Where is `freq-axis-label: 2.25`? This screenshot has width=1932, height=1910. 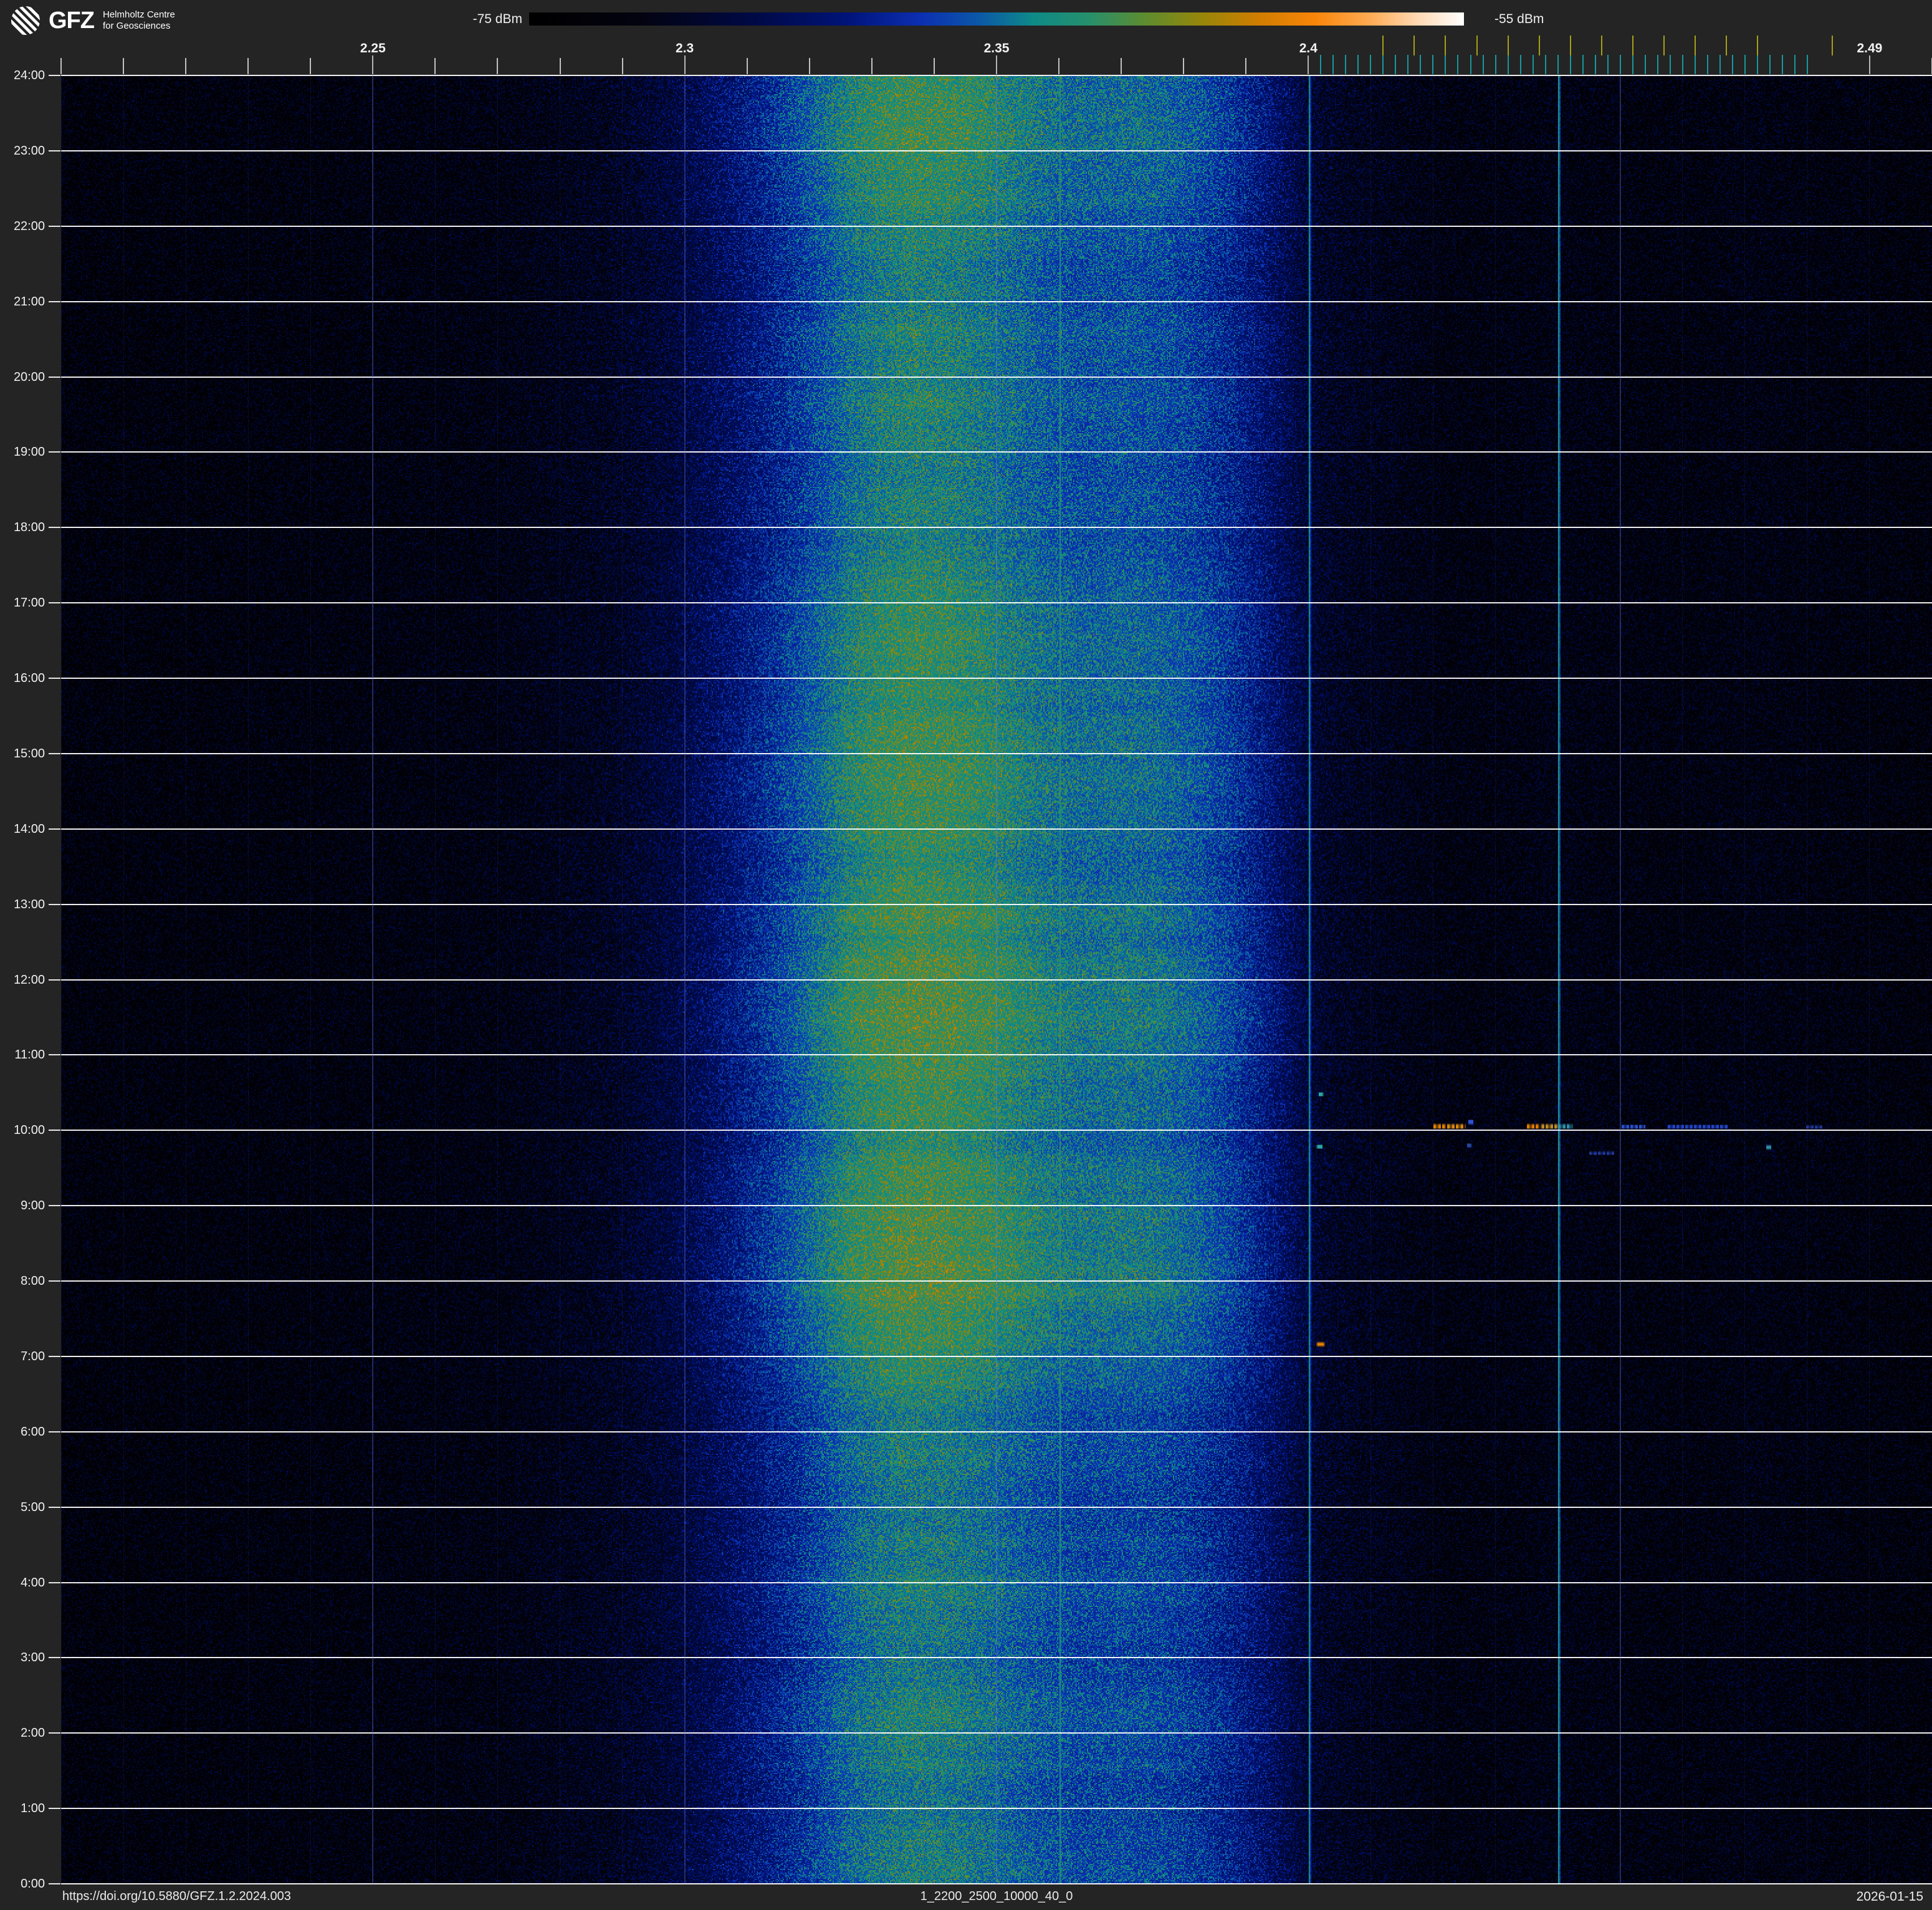 freq-axis-label: 2.25 is located at coordinates (373, 48).